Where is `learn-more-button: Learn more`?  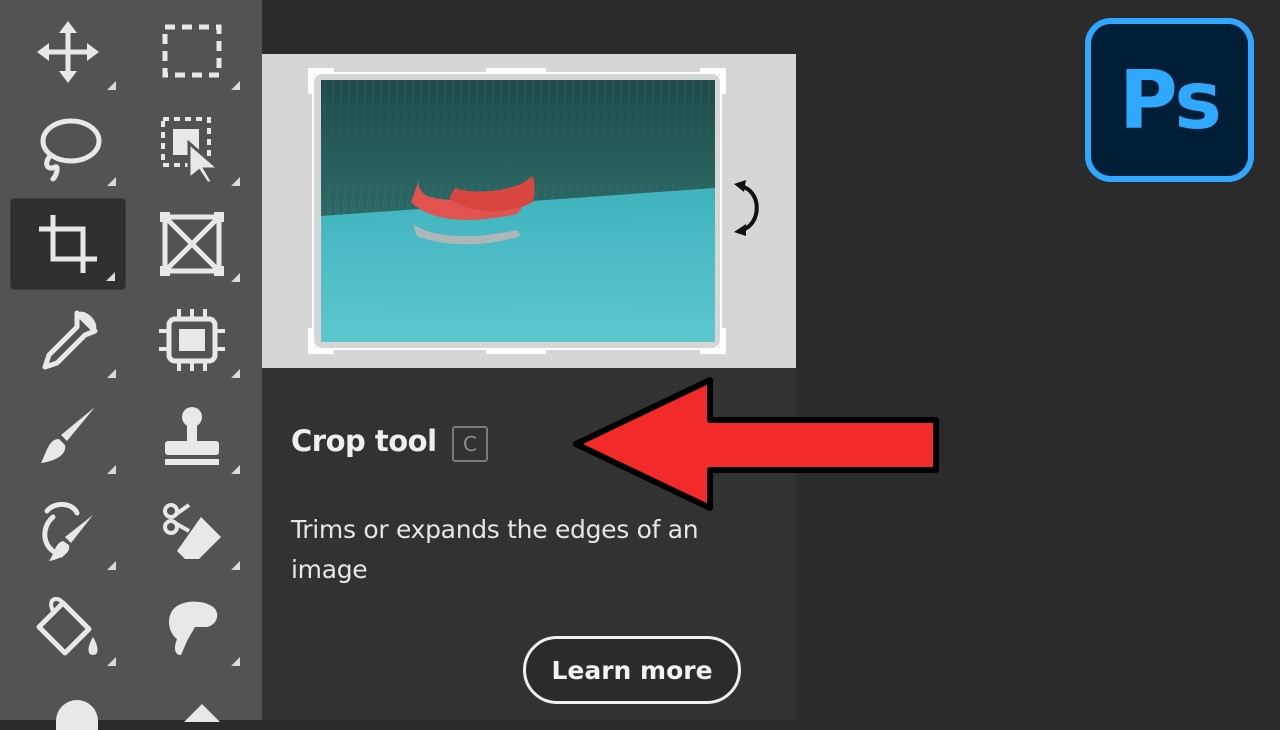 learn-more-button: Learn more is located at coordinates (632, 670).